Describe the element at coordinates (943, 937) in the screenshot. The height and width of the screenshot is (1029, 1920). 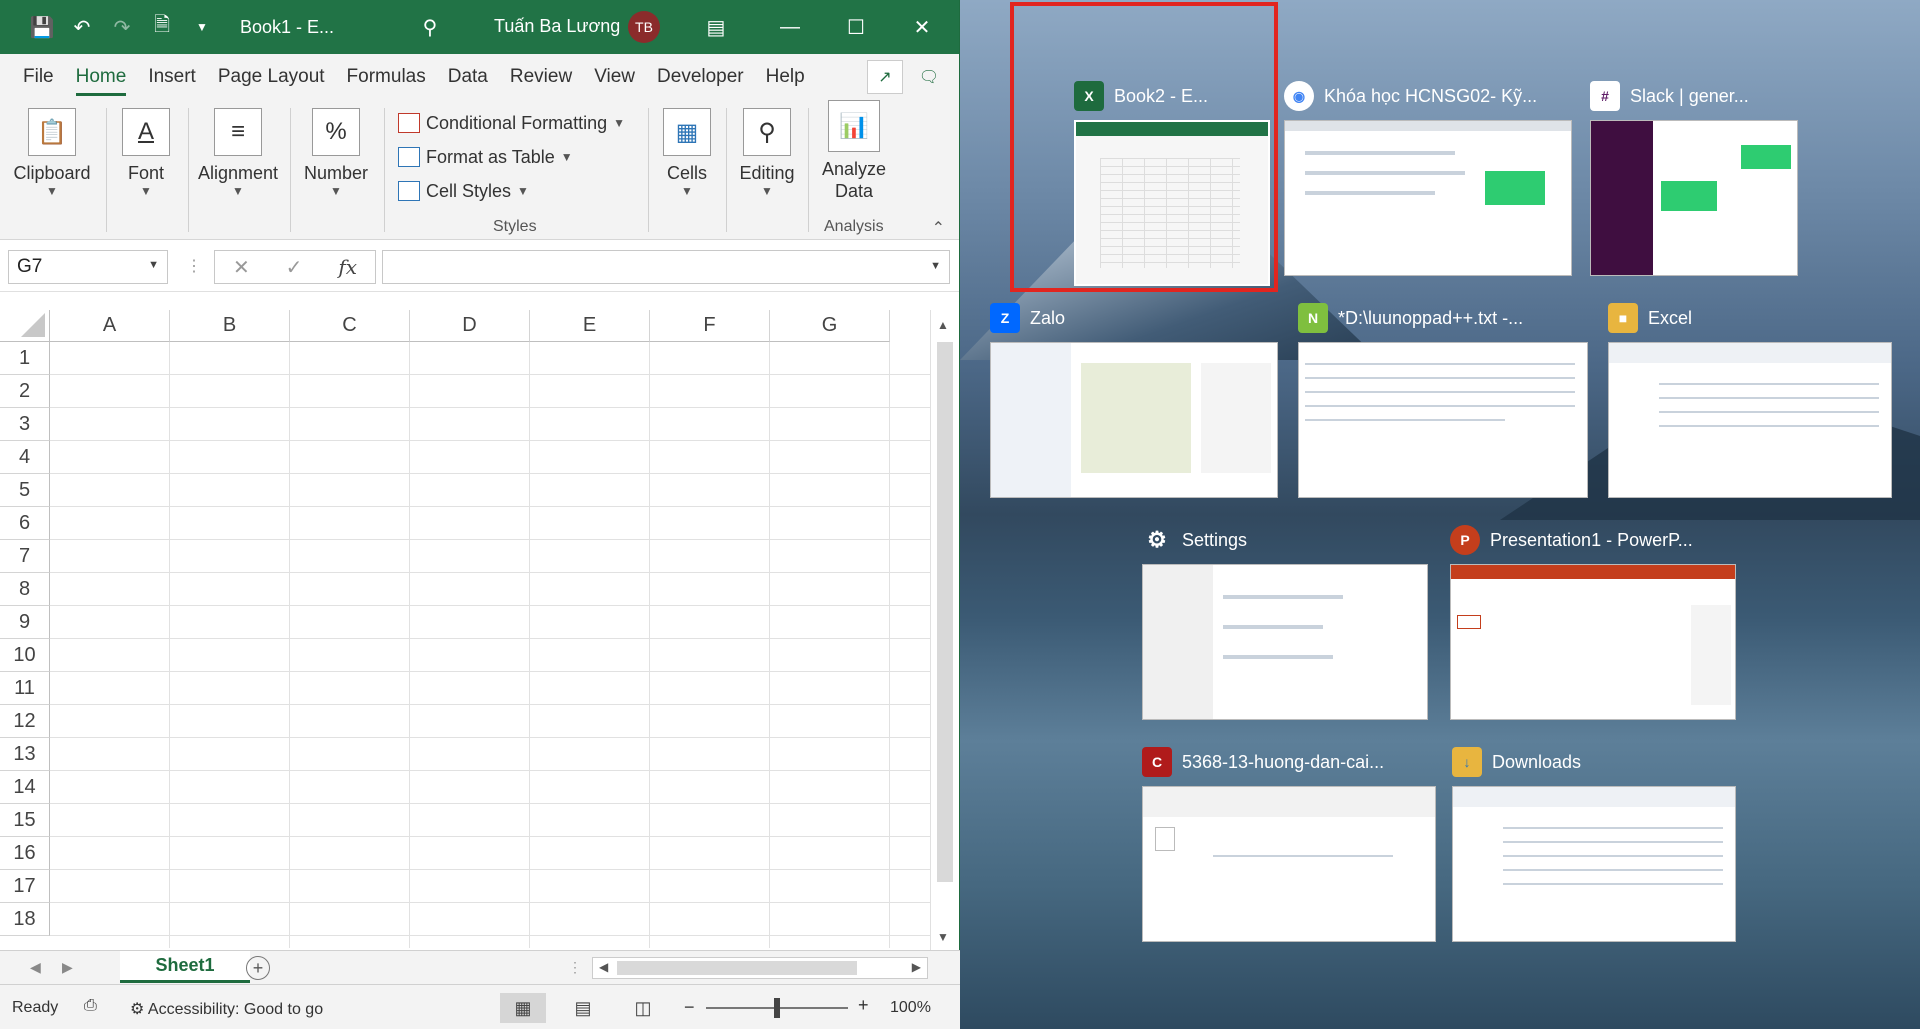
I see `scroll-down-icon: ▼` at that location.